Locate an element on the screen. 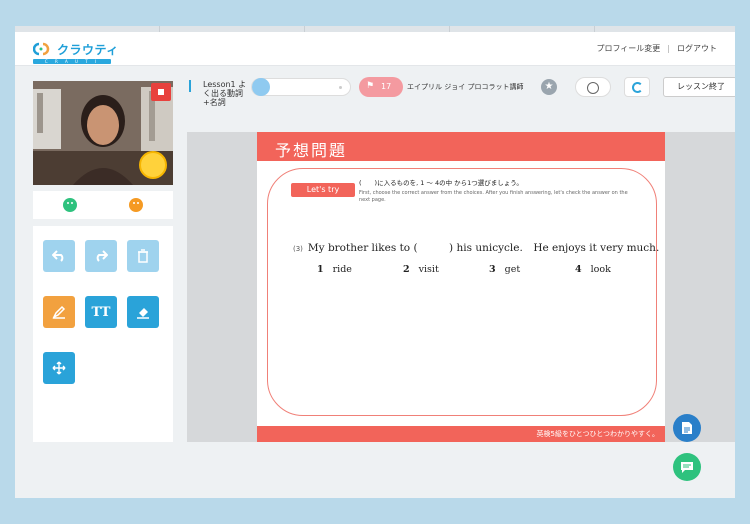  pen-tool-button is located at coordinates (59, 312).